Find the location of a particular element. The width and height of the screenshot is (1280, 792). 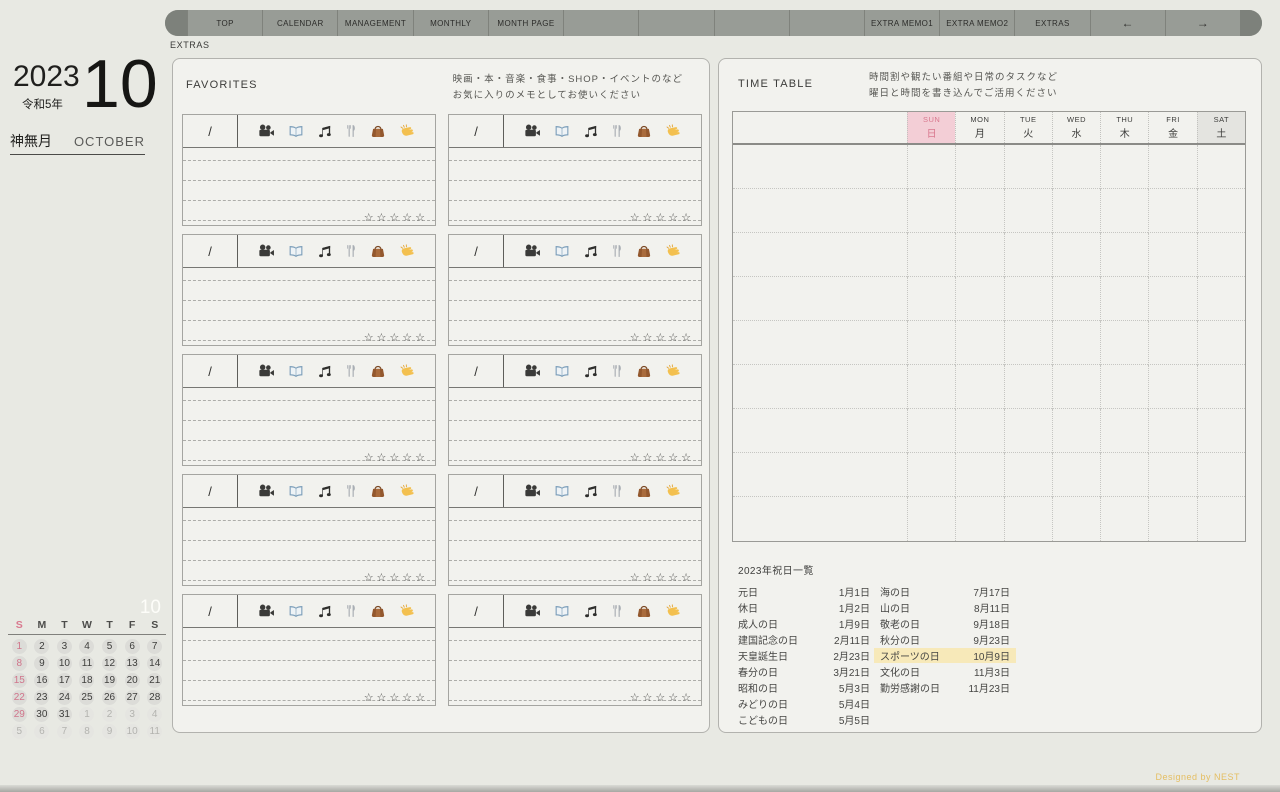

nav-tab-month-page: MONTH PAGE is located at coordinates (525, 23).